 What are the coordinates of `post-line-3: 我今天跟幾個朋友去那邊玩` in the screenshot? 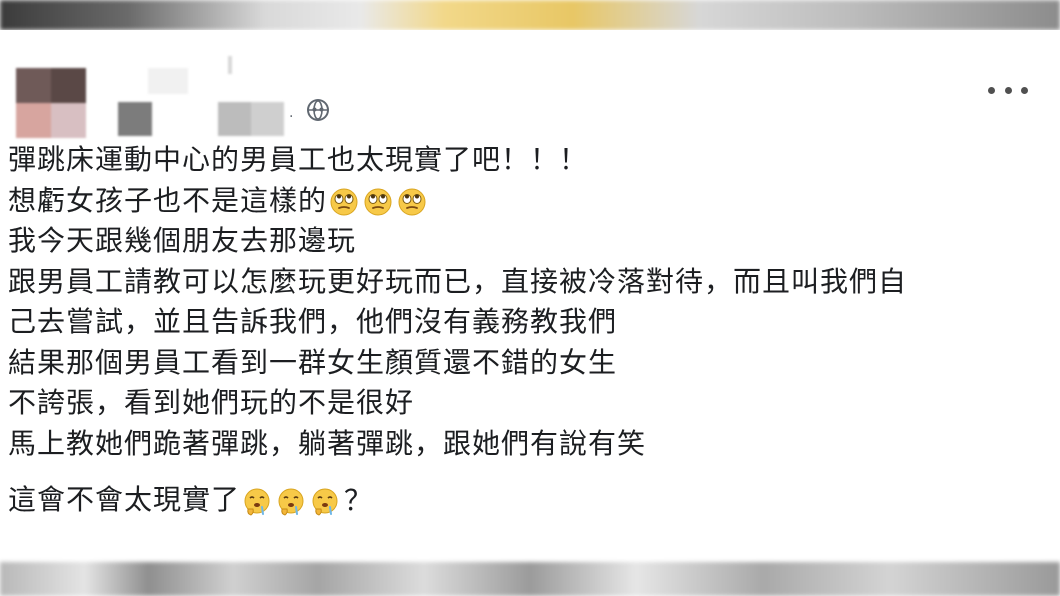 It's located at (182, 240).